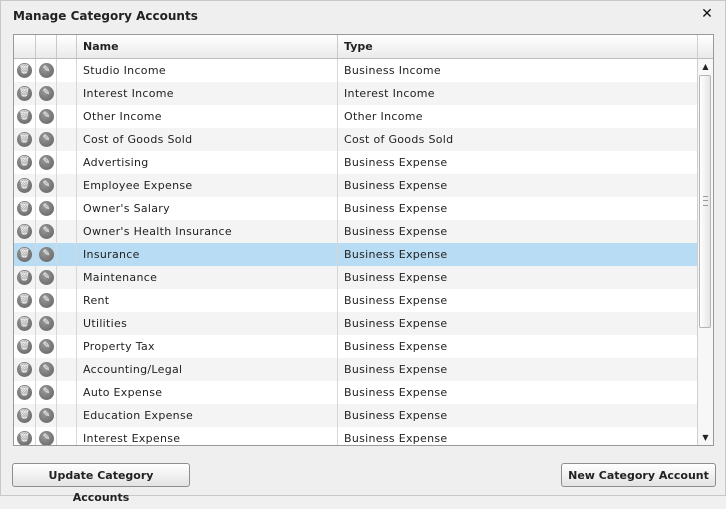 This screenshot has width=726, height=509. What do you see at coordinates (355, 323) in the screenshot?
I see `table-row: 🗑 ✎ Utilities Business Expense` at bounding box center [355, 323].